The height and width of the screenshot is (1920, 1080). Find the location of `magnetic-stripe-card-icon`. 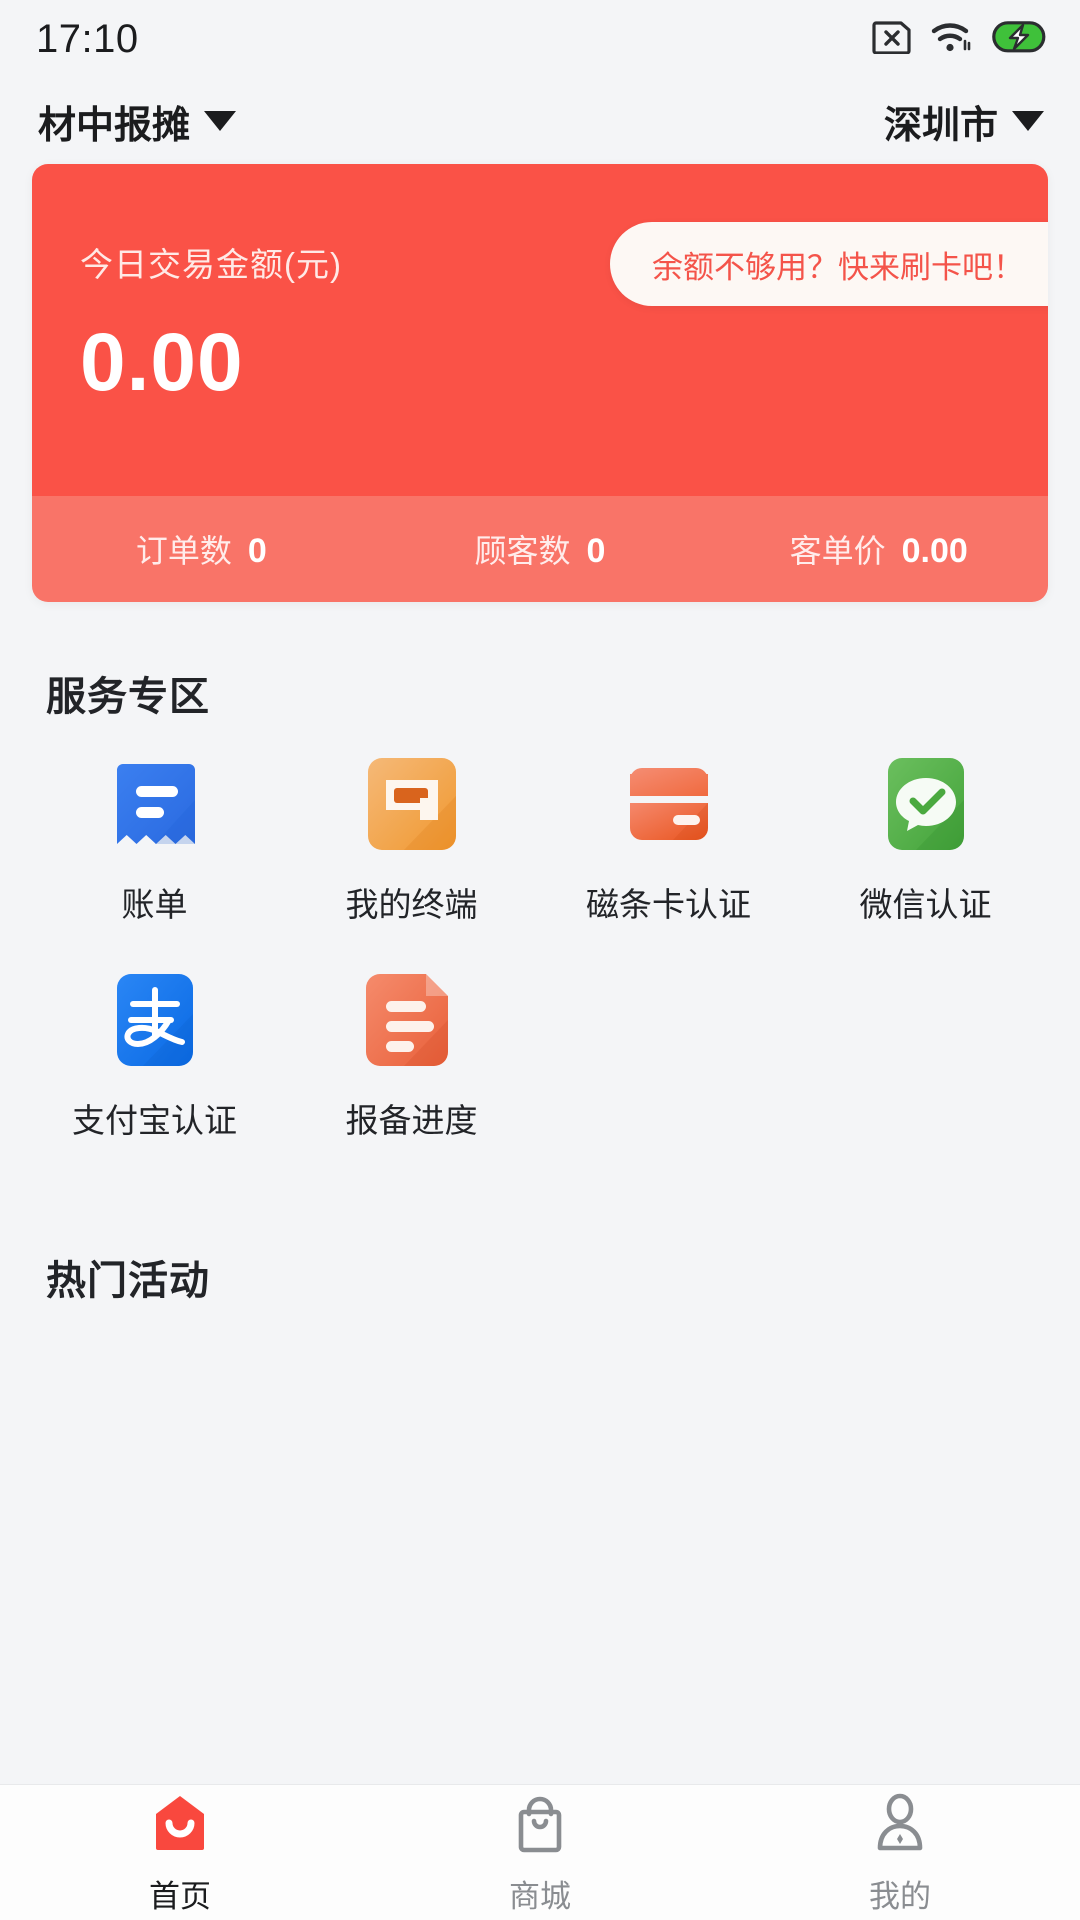

magnetic-stripe-card-icon is located at coordinates (669, 804).